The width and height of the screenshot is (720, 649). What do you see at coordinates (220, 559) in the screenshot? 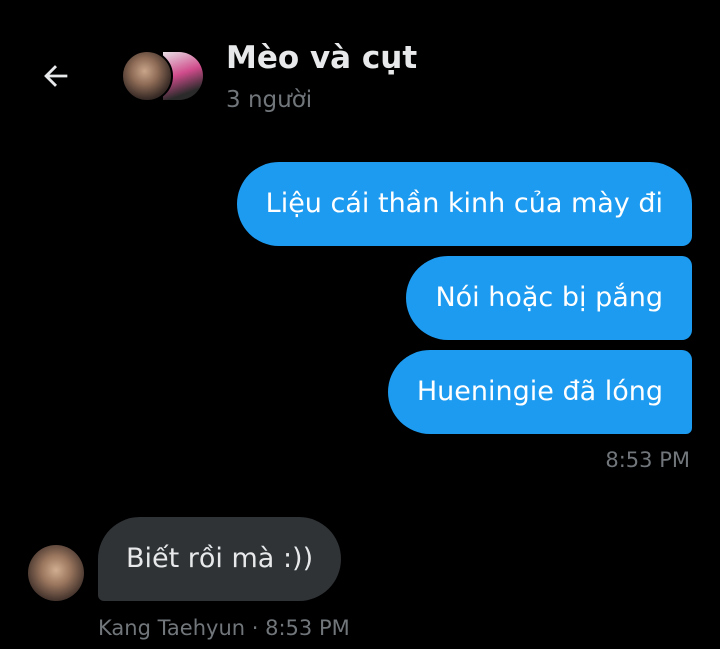
I see `incoming-message-bubble: Biết rồi mà :))` at bounding box center [220, 559].